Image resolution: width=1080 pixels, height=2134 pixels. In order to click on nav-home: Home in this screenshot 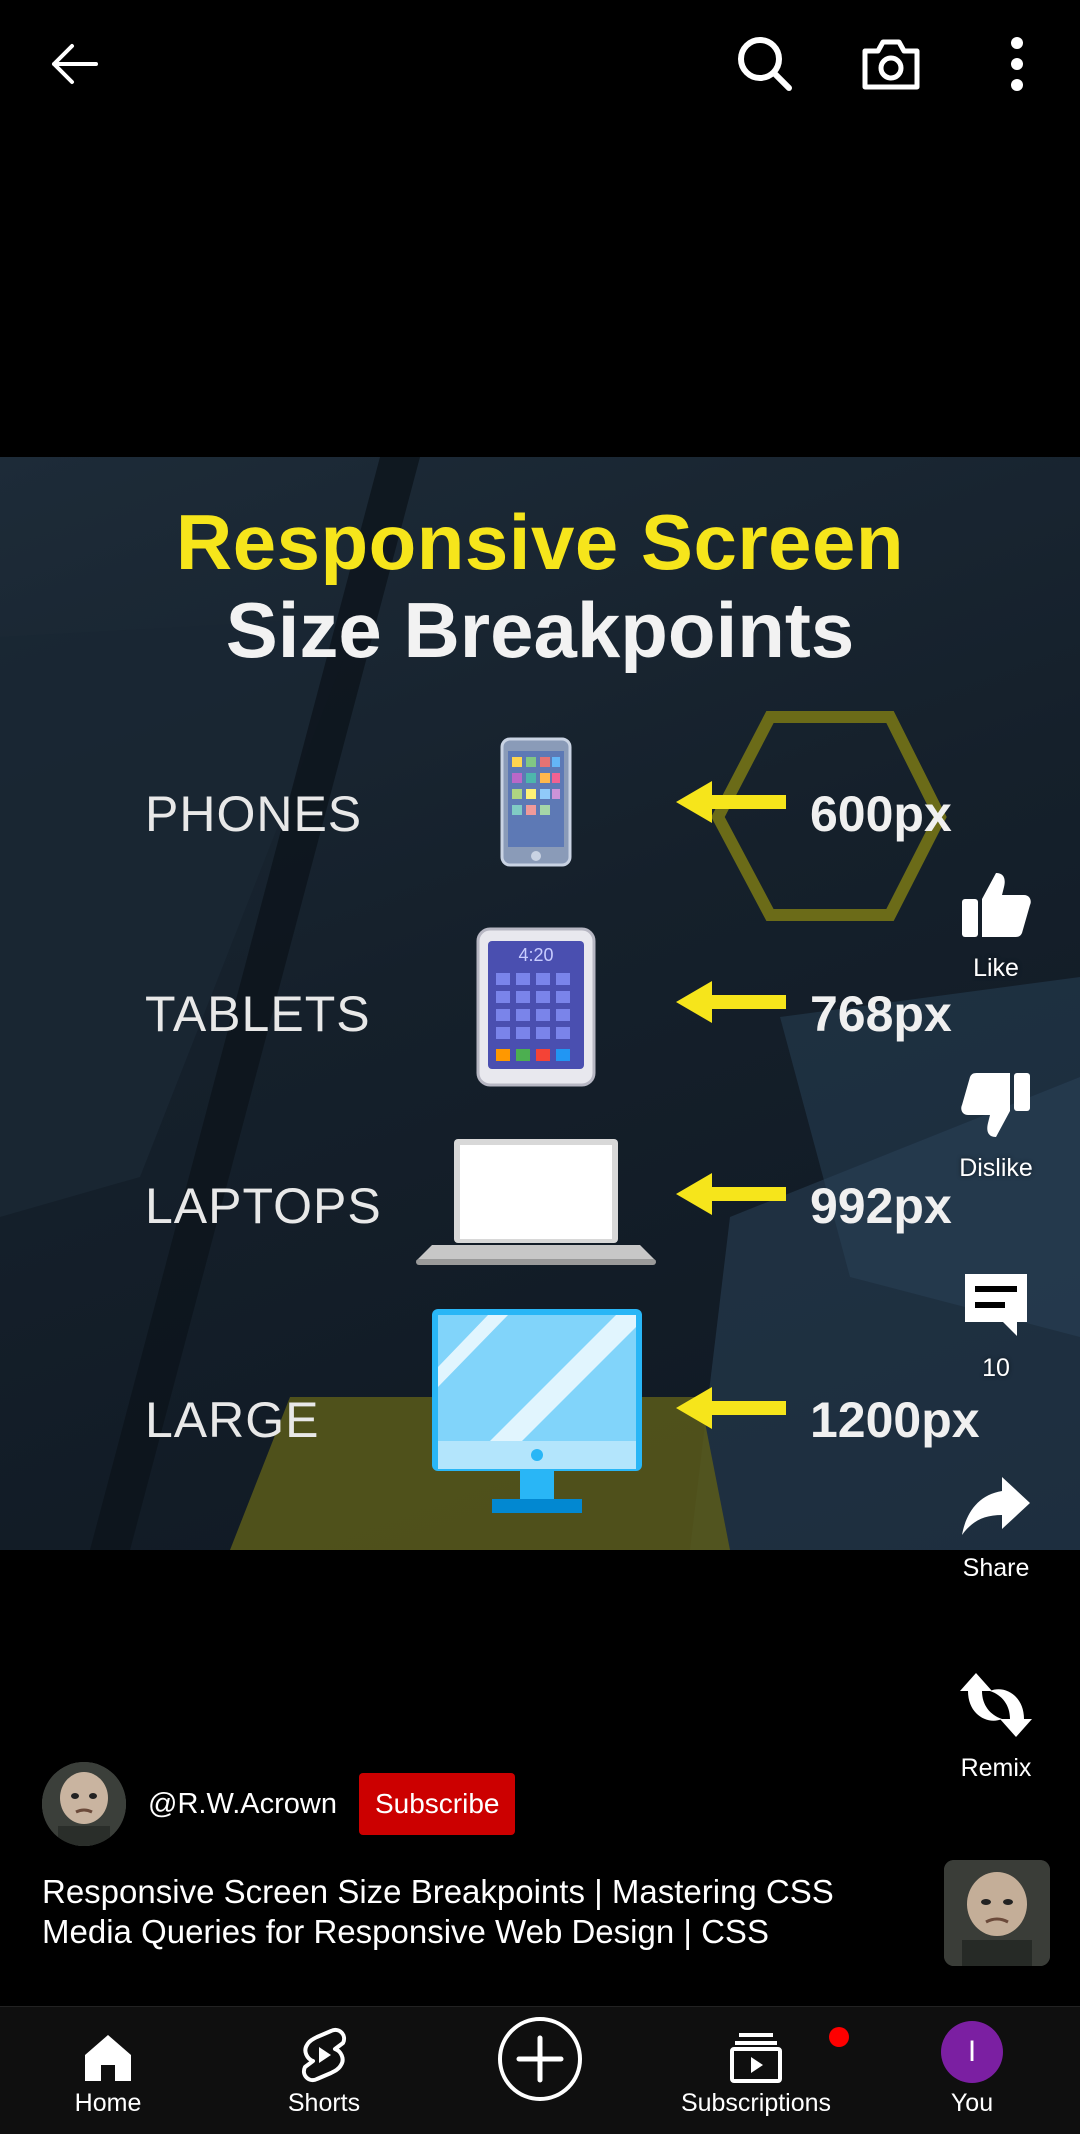, I will do `click(108, 2070)`.